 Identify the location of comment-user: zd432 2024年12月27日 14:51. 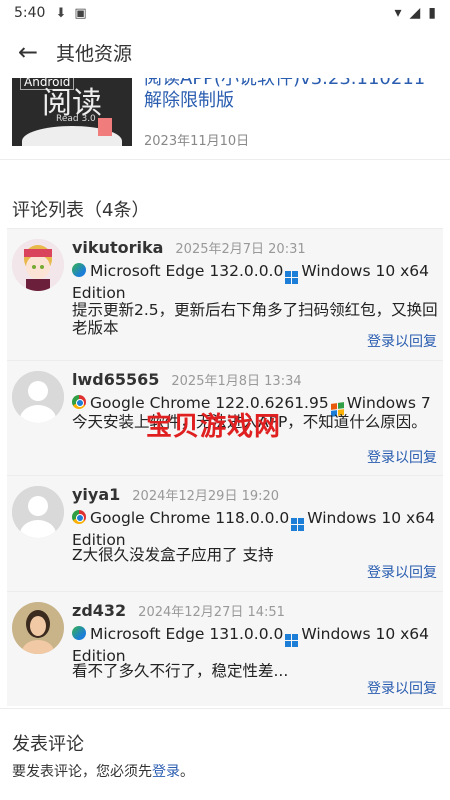
(178, 610).